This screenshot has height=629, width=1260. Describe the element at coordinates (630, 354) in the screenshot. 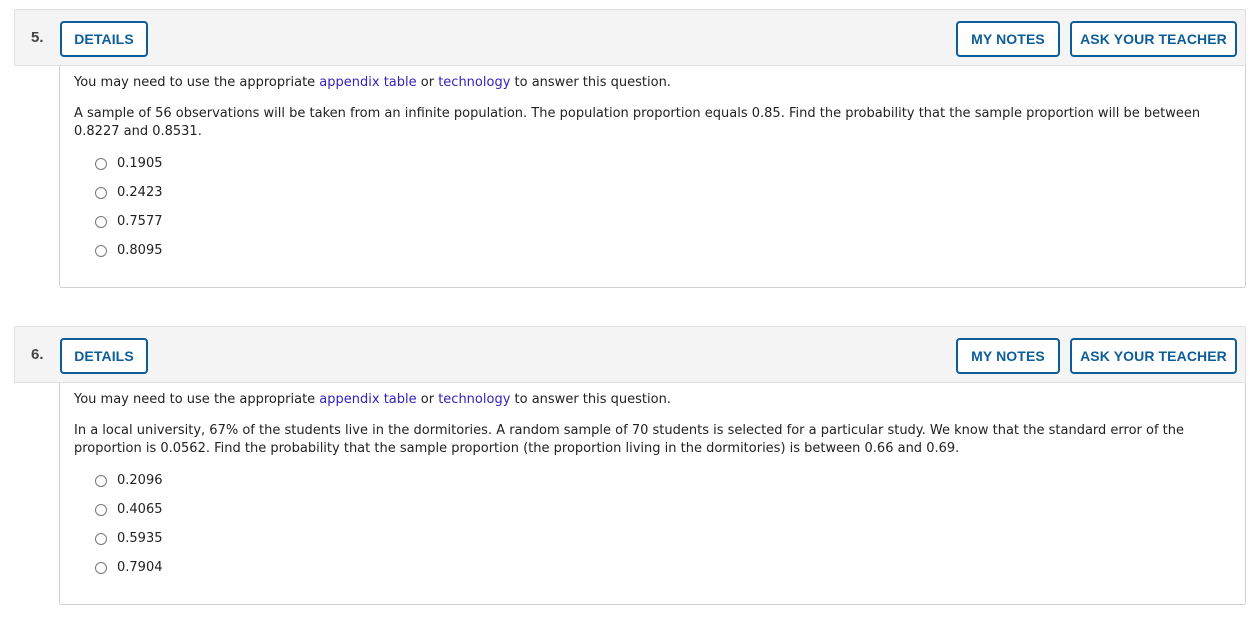

I see `question-header: 6. DETAILS MY NOTES ASK YOUR TEACHER` at that location.